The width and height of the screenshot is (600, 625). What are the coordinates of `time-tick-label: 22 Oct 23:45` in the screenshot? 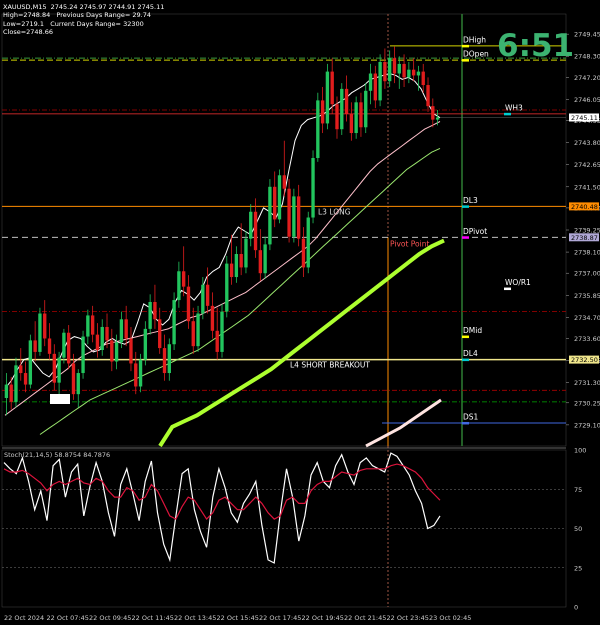 It's located at (408, 618).